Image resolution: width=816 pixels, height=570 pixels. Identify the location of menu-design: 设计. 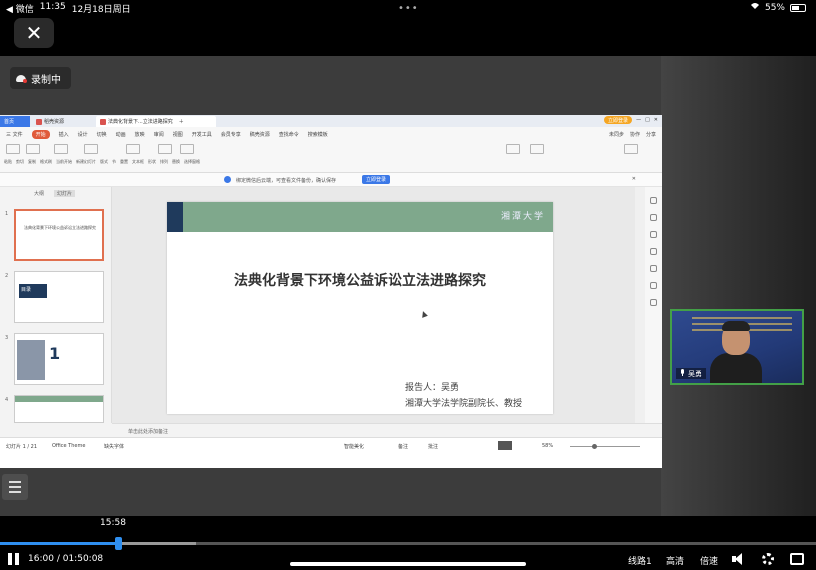
(83, 134).